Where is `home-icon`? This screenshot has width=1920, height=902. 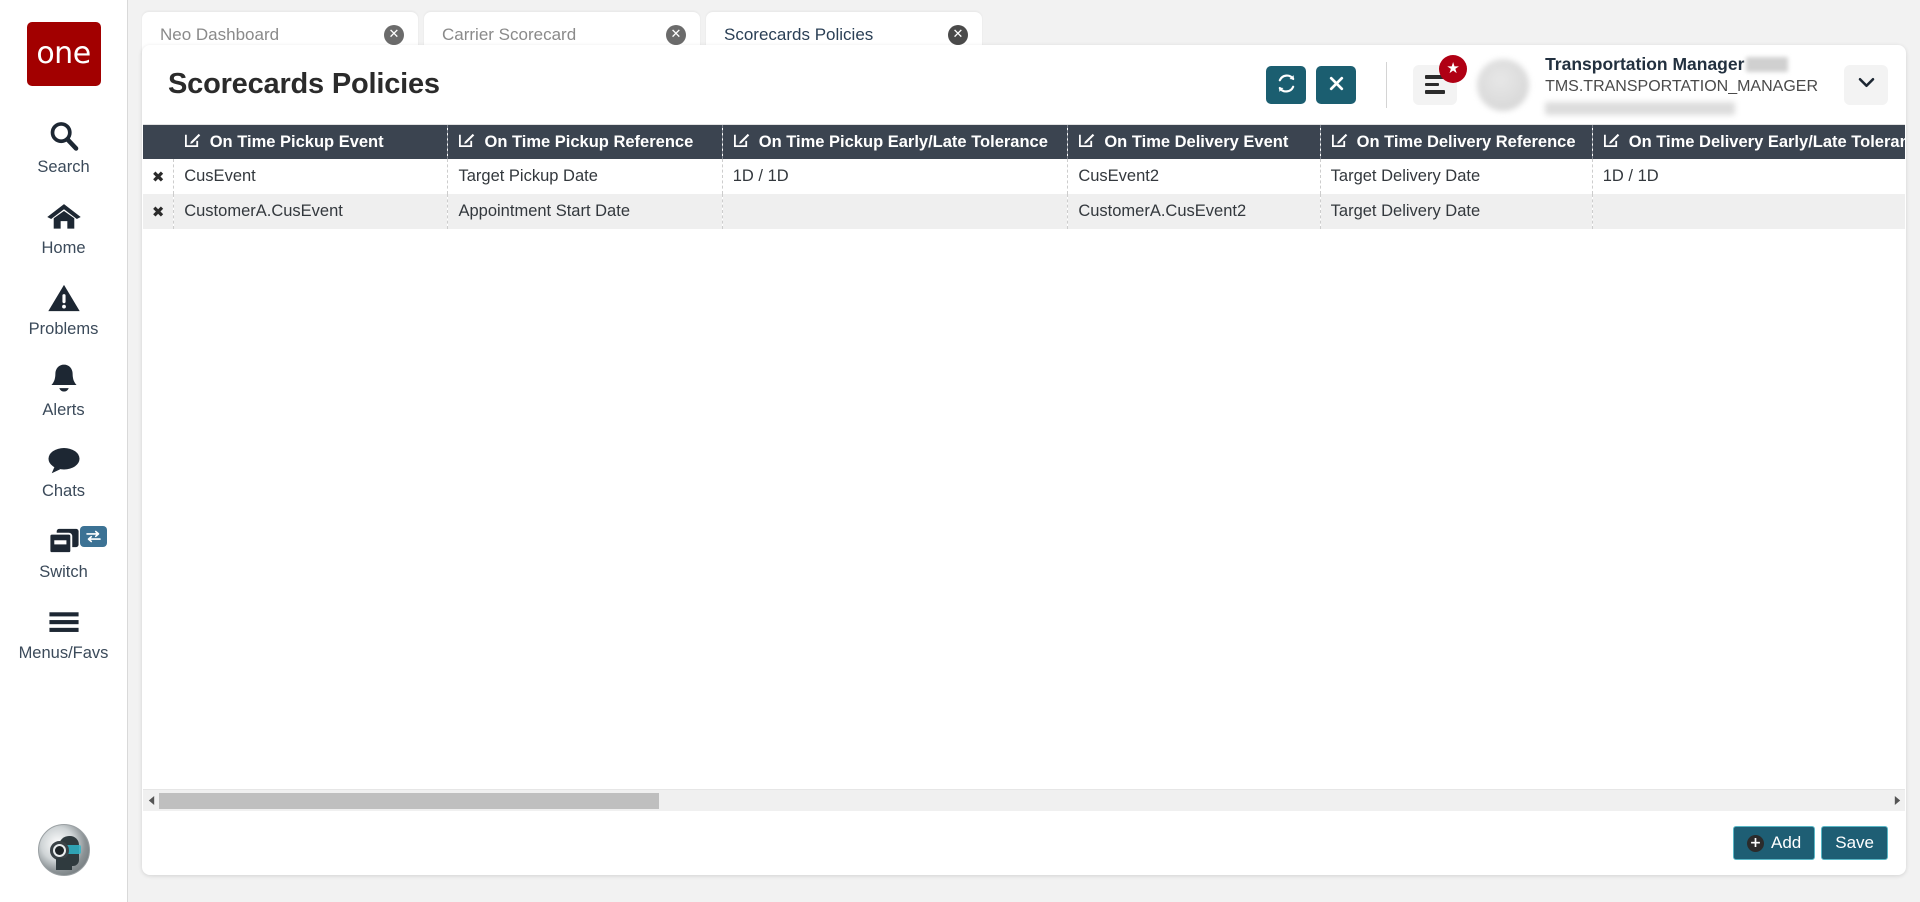 home-icon is located at coordinates (64, 217).